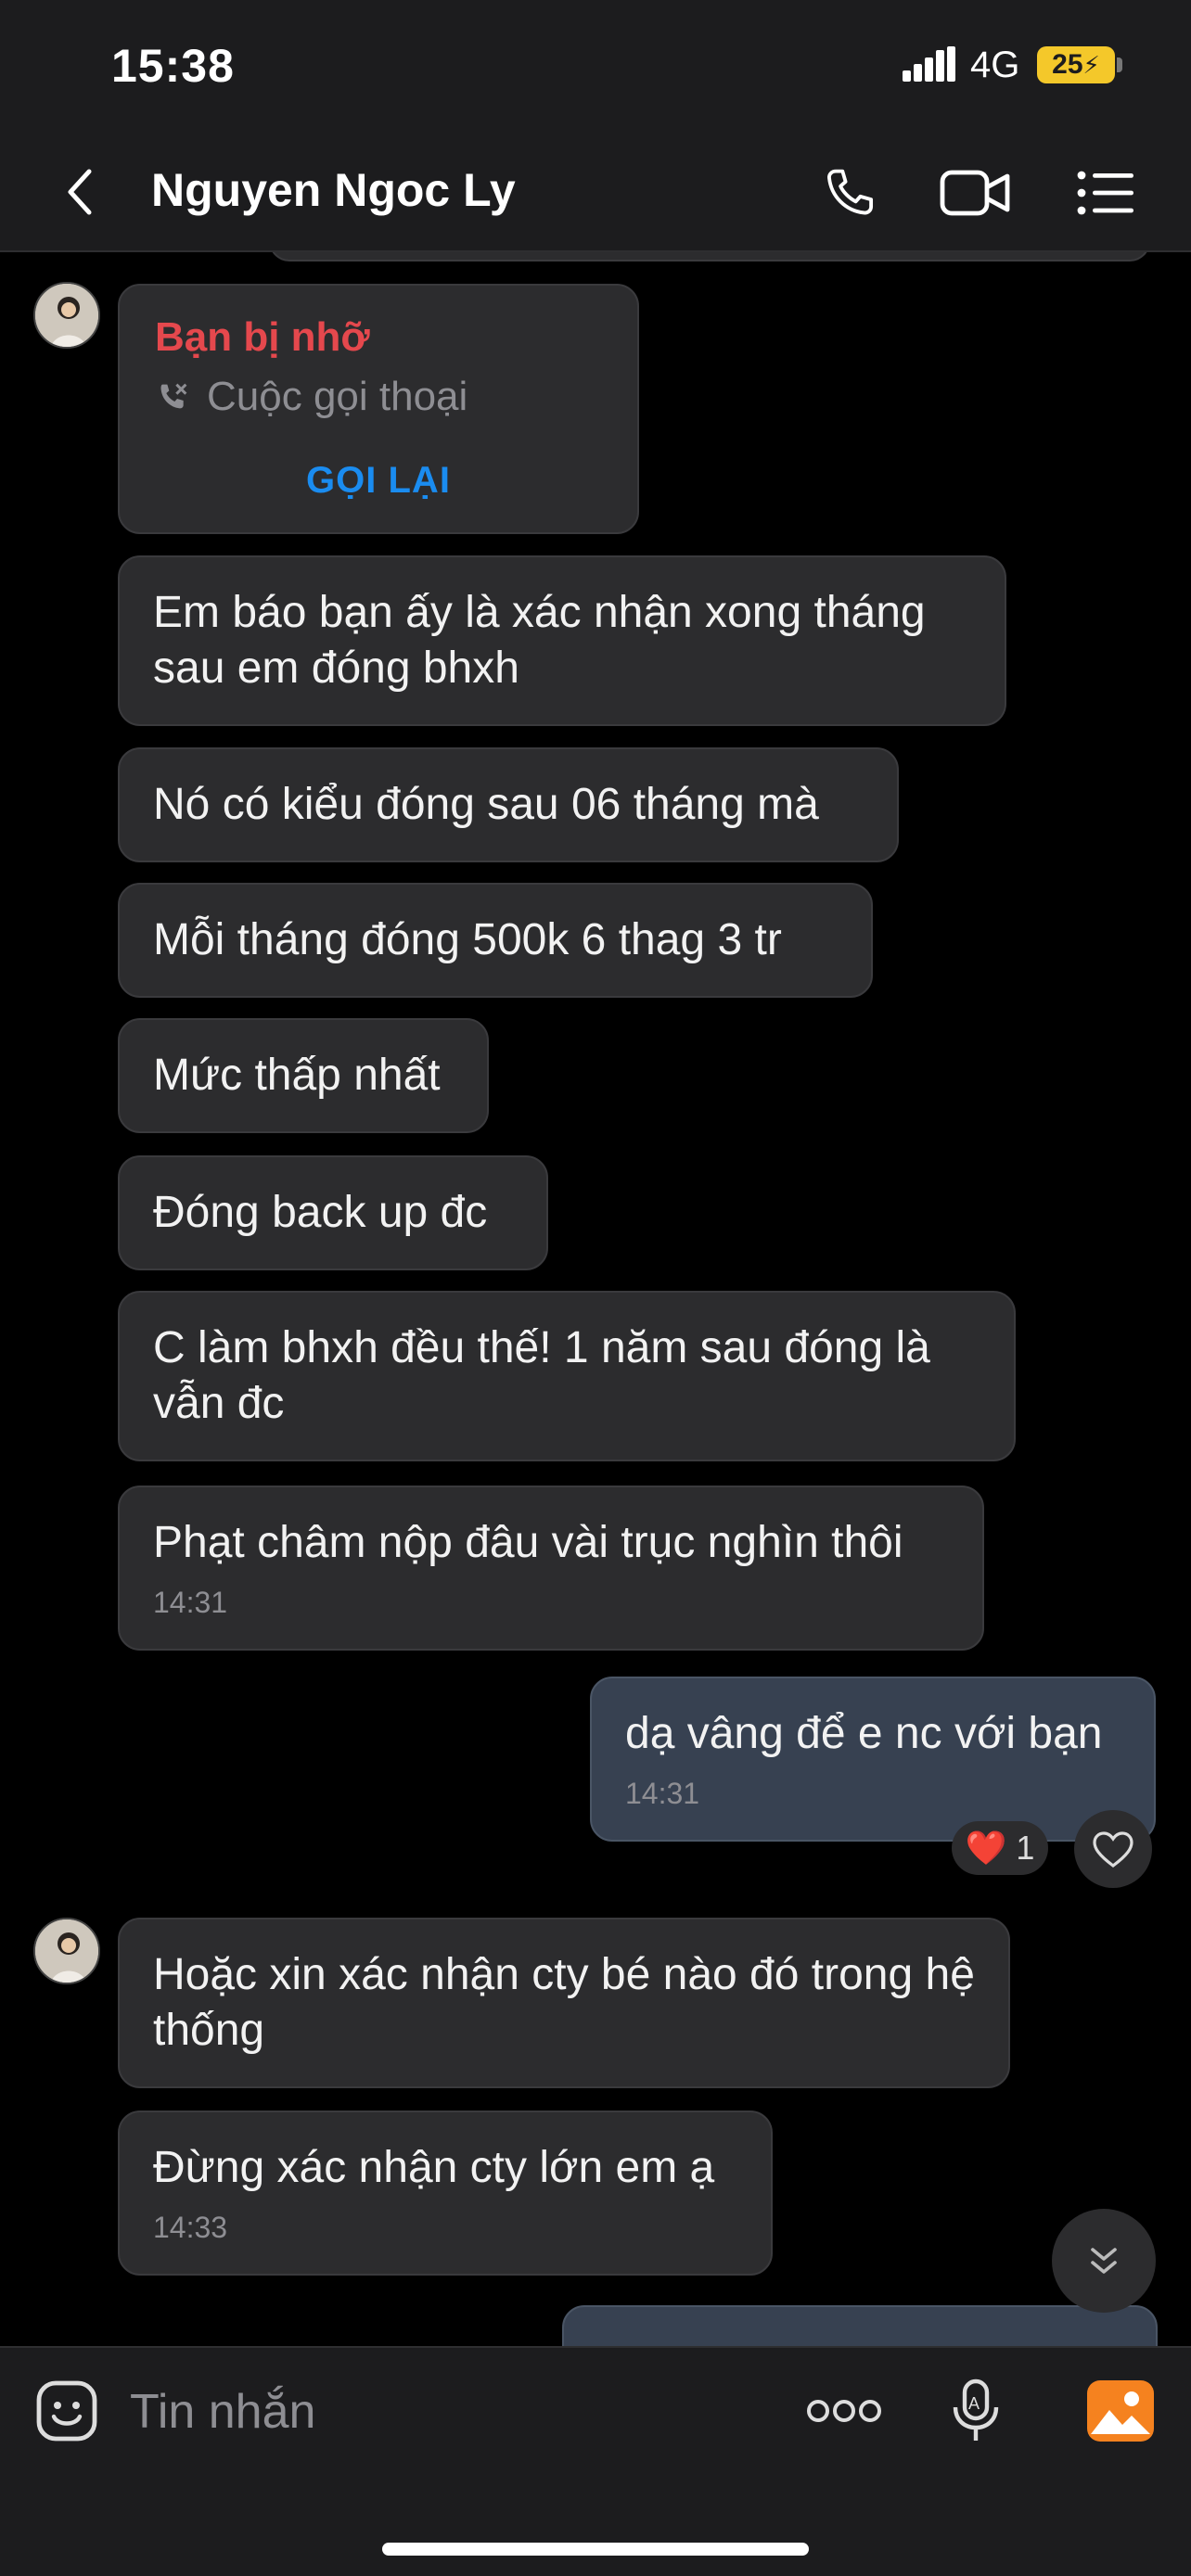 The width and height of the screenshot is (1191, 2576). What do you see at coordinates (337, 396) in the screenshot?
I see `missed-call-subtitle: Cuộc gọi thoại` at bounding box center [337, 396].